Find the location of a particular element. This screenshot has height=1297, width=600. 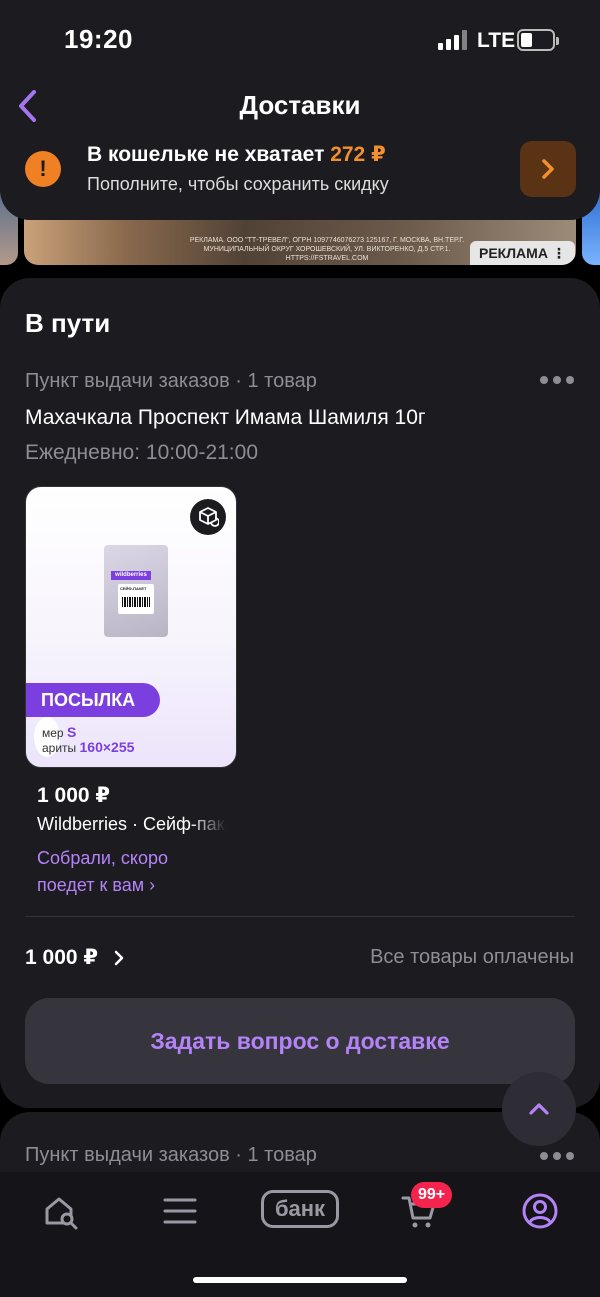

section-title: В пути is located at coordinates (68, 323).